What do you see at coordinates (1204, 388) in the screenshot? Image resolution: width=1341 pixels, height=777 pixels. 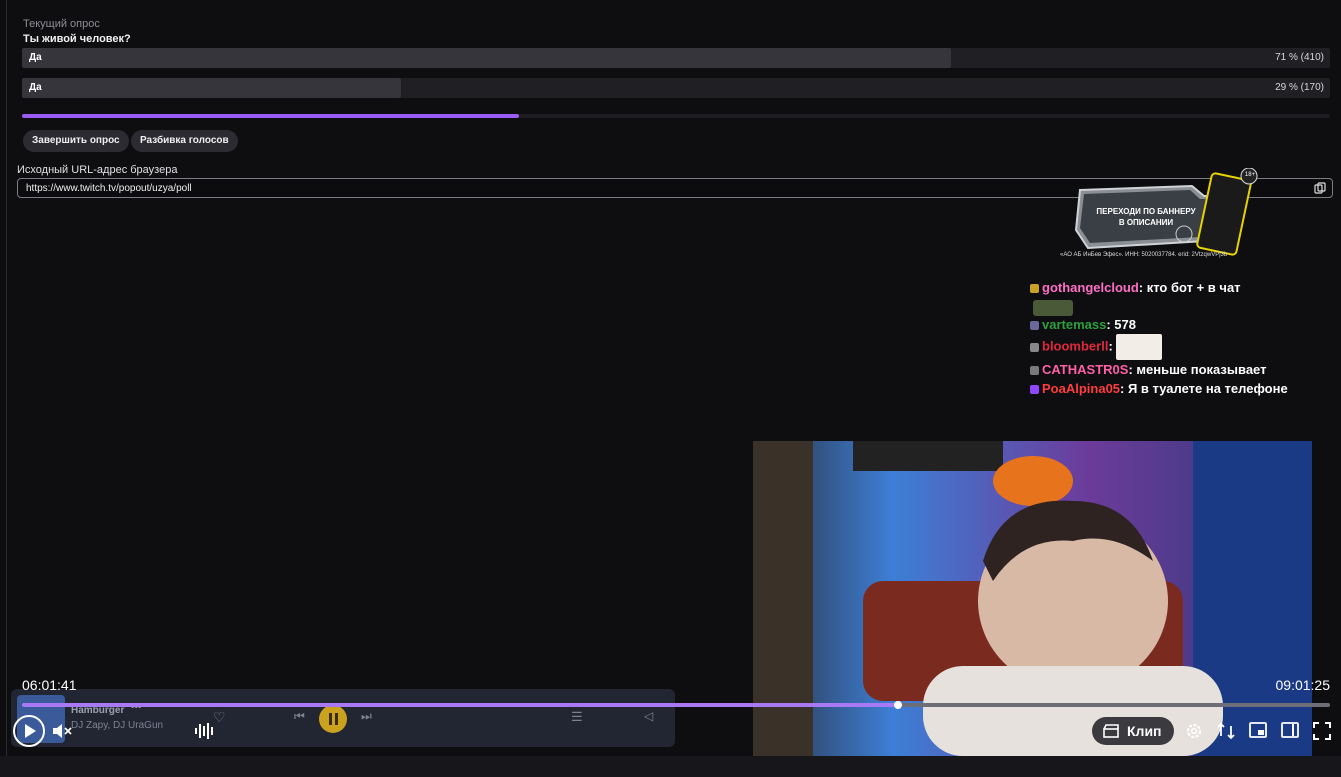 I see `chat-text: : Я в туалете на телефоне` at bounding box center [1204, 388].